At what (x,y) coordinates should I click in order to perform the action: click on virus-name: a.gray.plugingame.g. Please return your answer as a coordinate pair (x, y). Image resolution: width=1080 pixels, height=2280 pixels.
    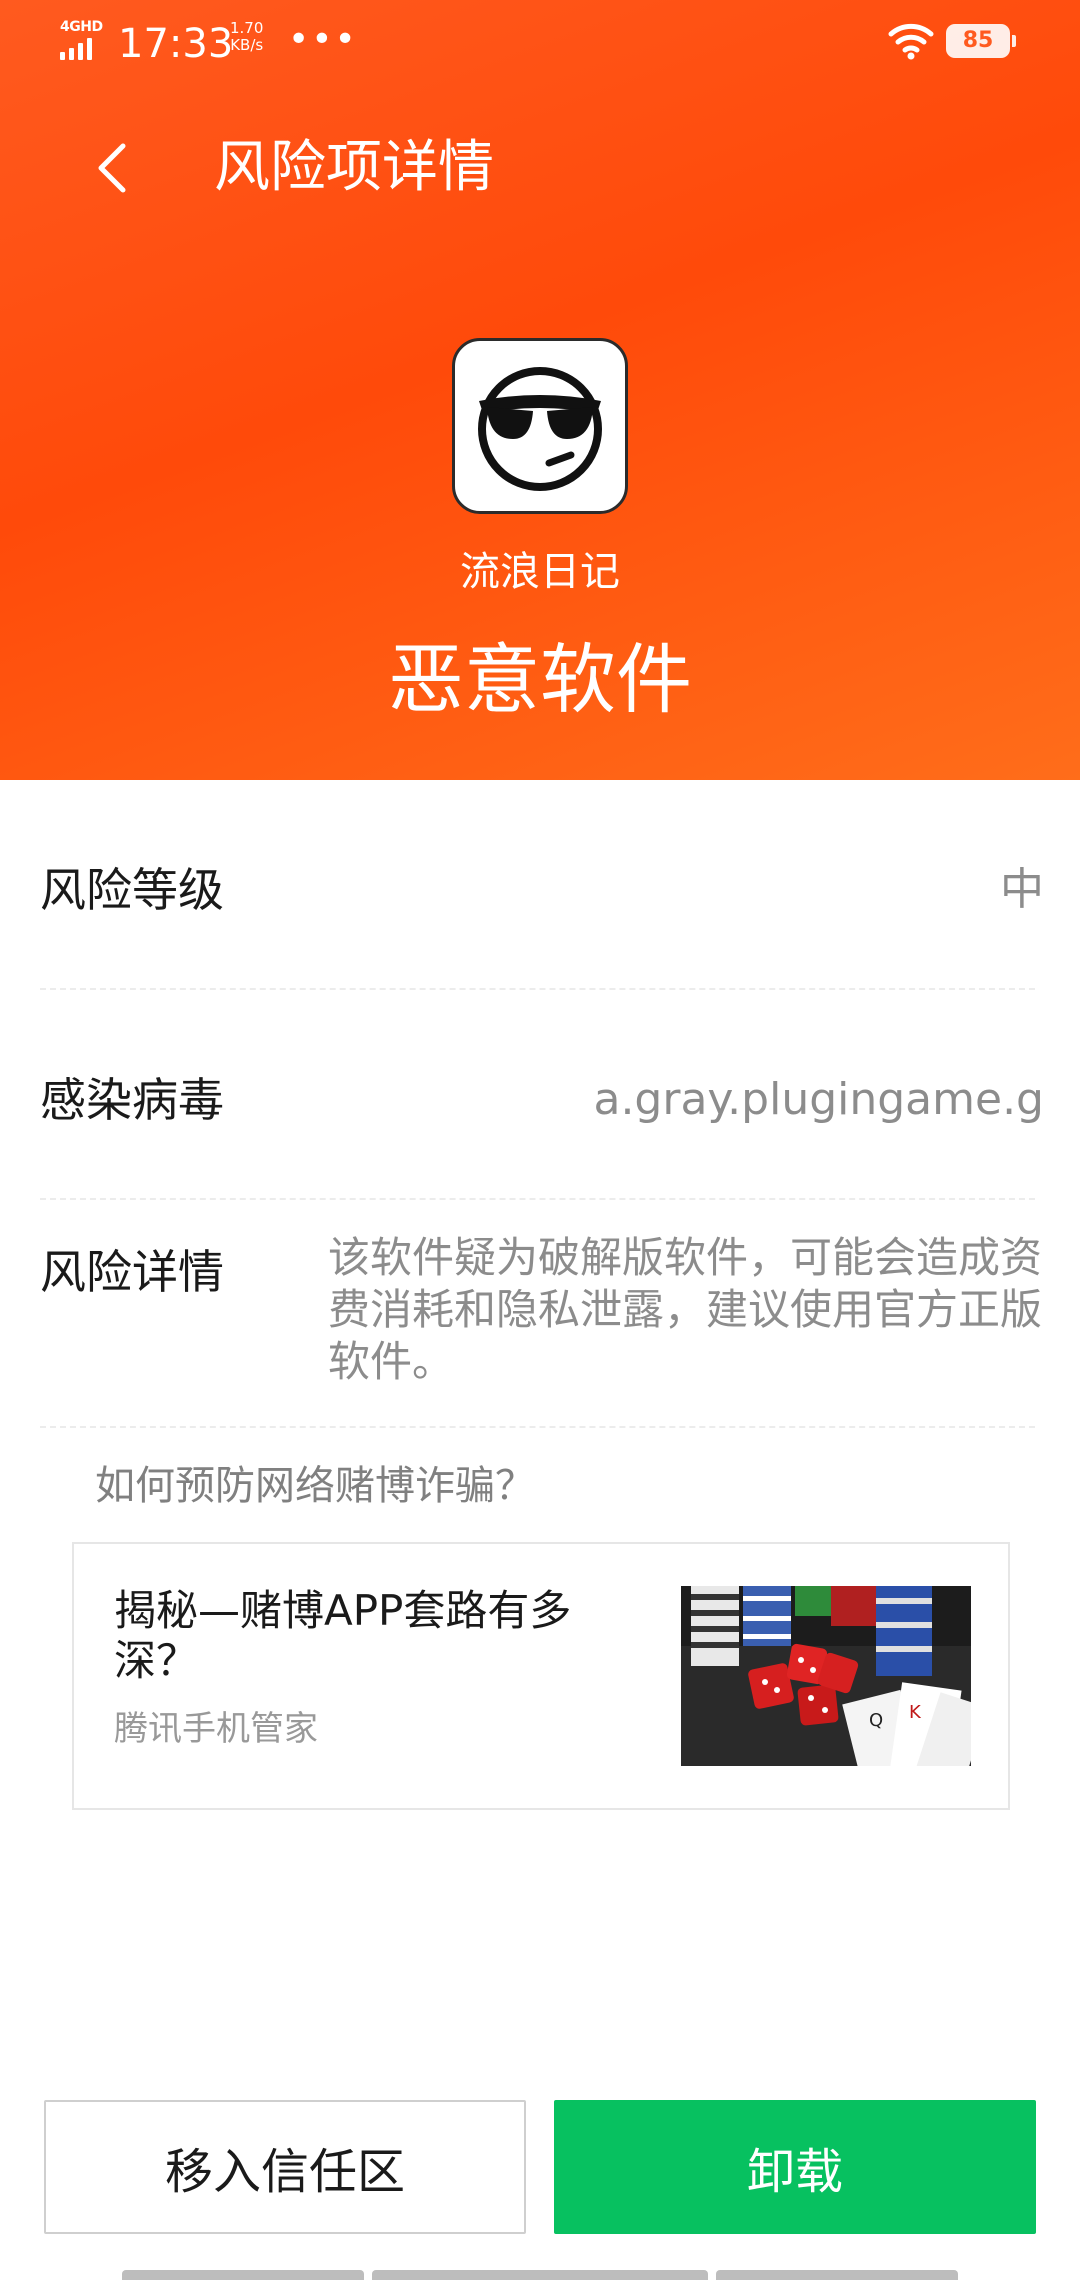
    Looking at the image, I should click on (818, 1099).